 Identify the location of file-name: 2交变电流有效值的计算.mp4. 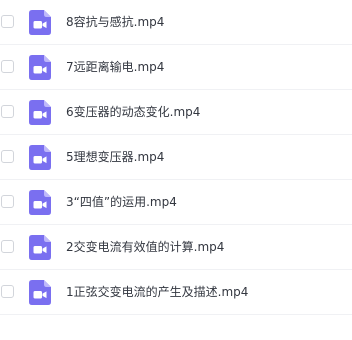
(145, 247).